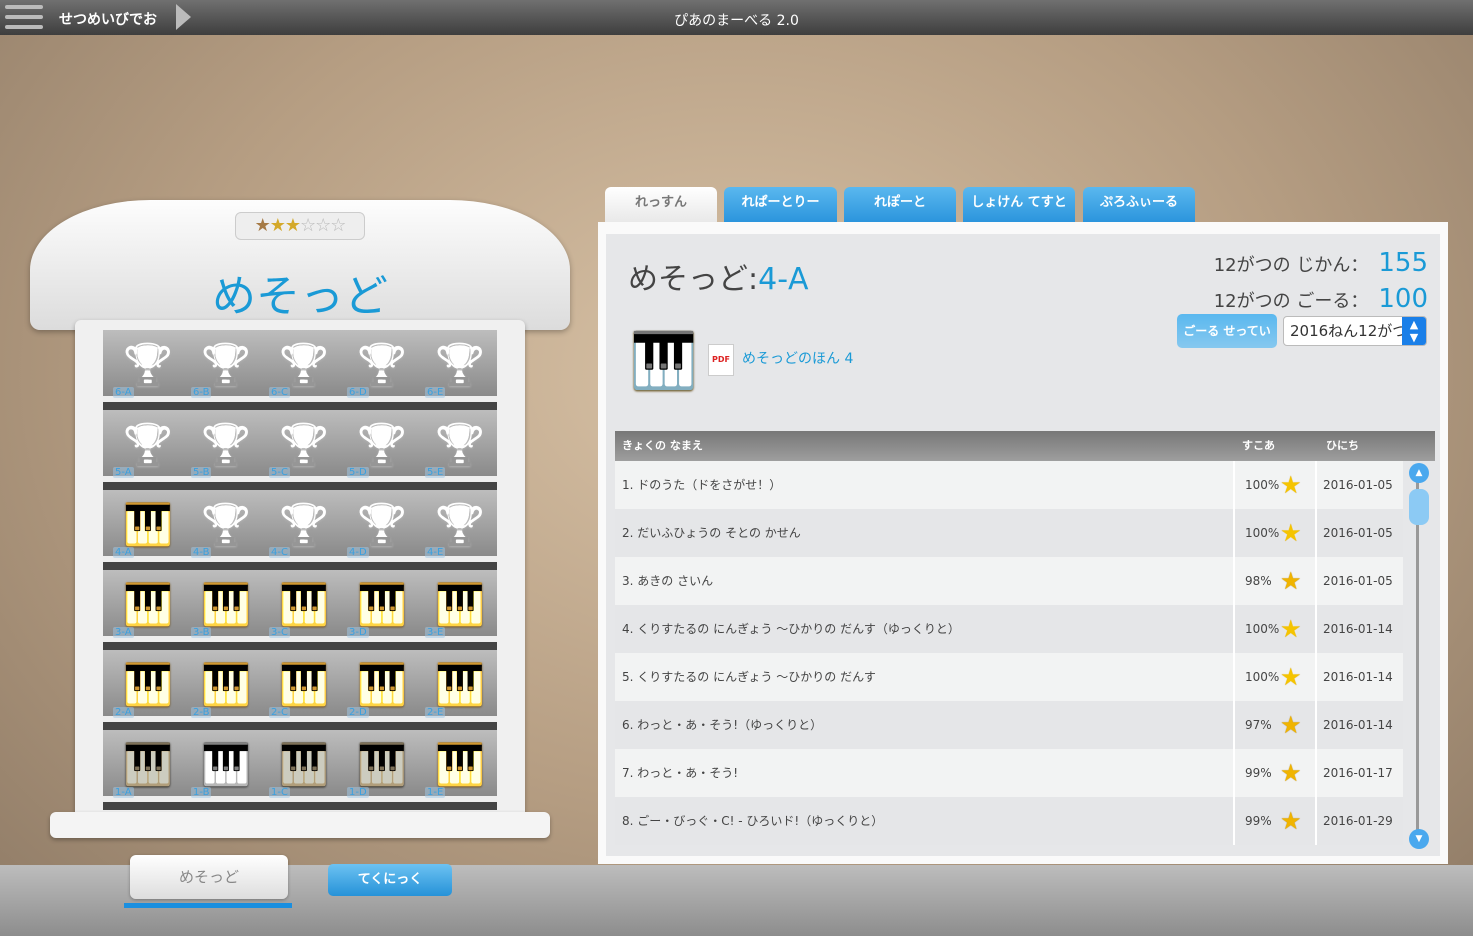 This screenshot has width=1473, height=936. What do you see at coordinates (1009, 581) in the screenshot?
I see `table-row: 3. あきの さいん 98% ★ 2016-01-05` at bounding box center [1009, 581].